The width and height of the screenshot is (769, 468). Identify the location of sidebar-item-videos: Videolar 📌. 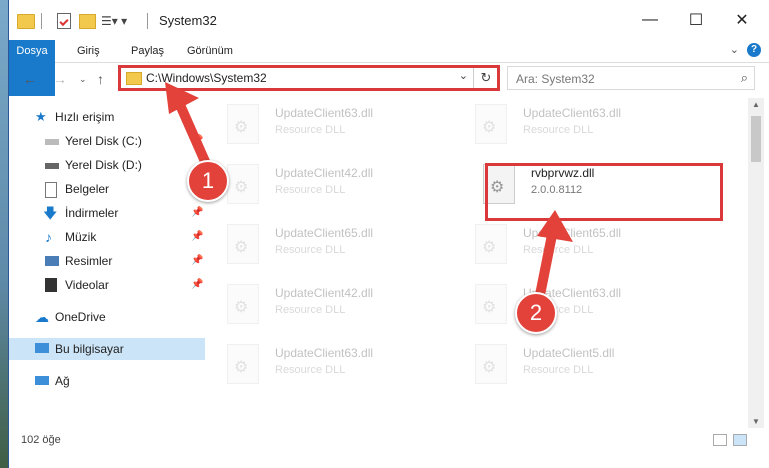
(107, 285).